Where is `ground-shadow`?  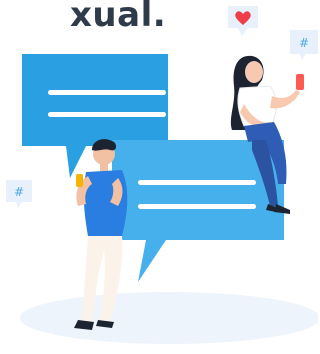
ground-shadow is located at coordinates (169, 318).